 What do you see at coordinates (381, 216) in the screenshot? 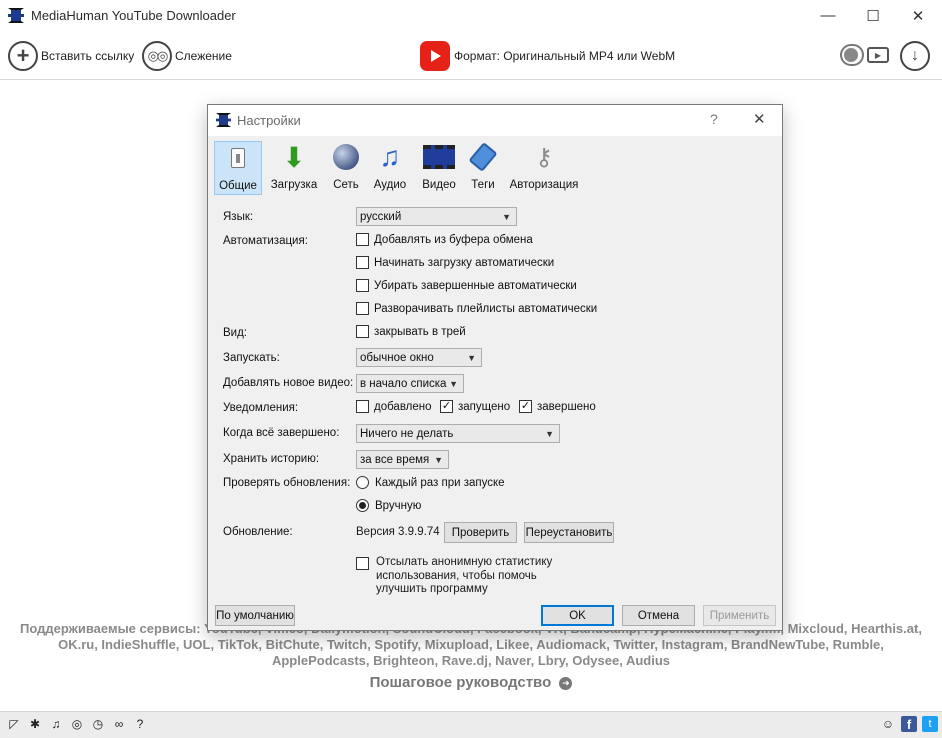
I see `language-value: русский` at bounding box center [381, 216].